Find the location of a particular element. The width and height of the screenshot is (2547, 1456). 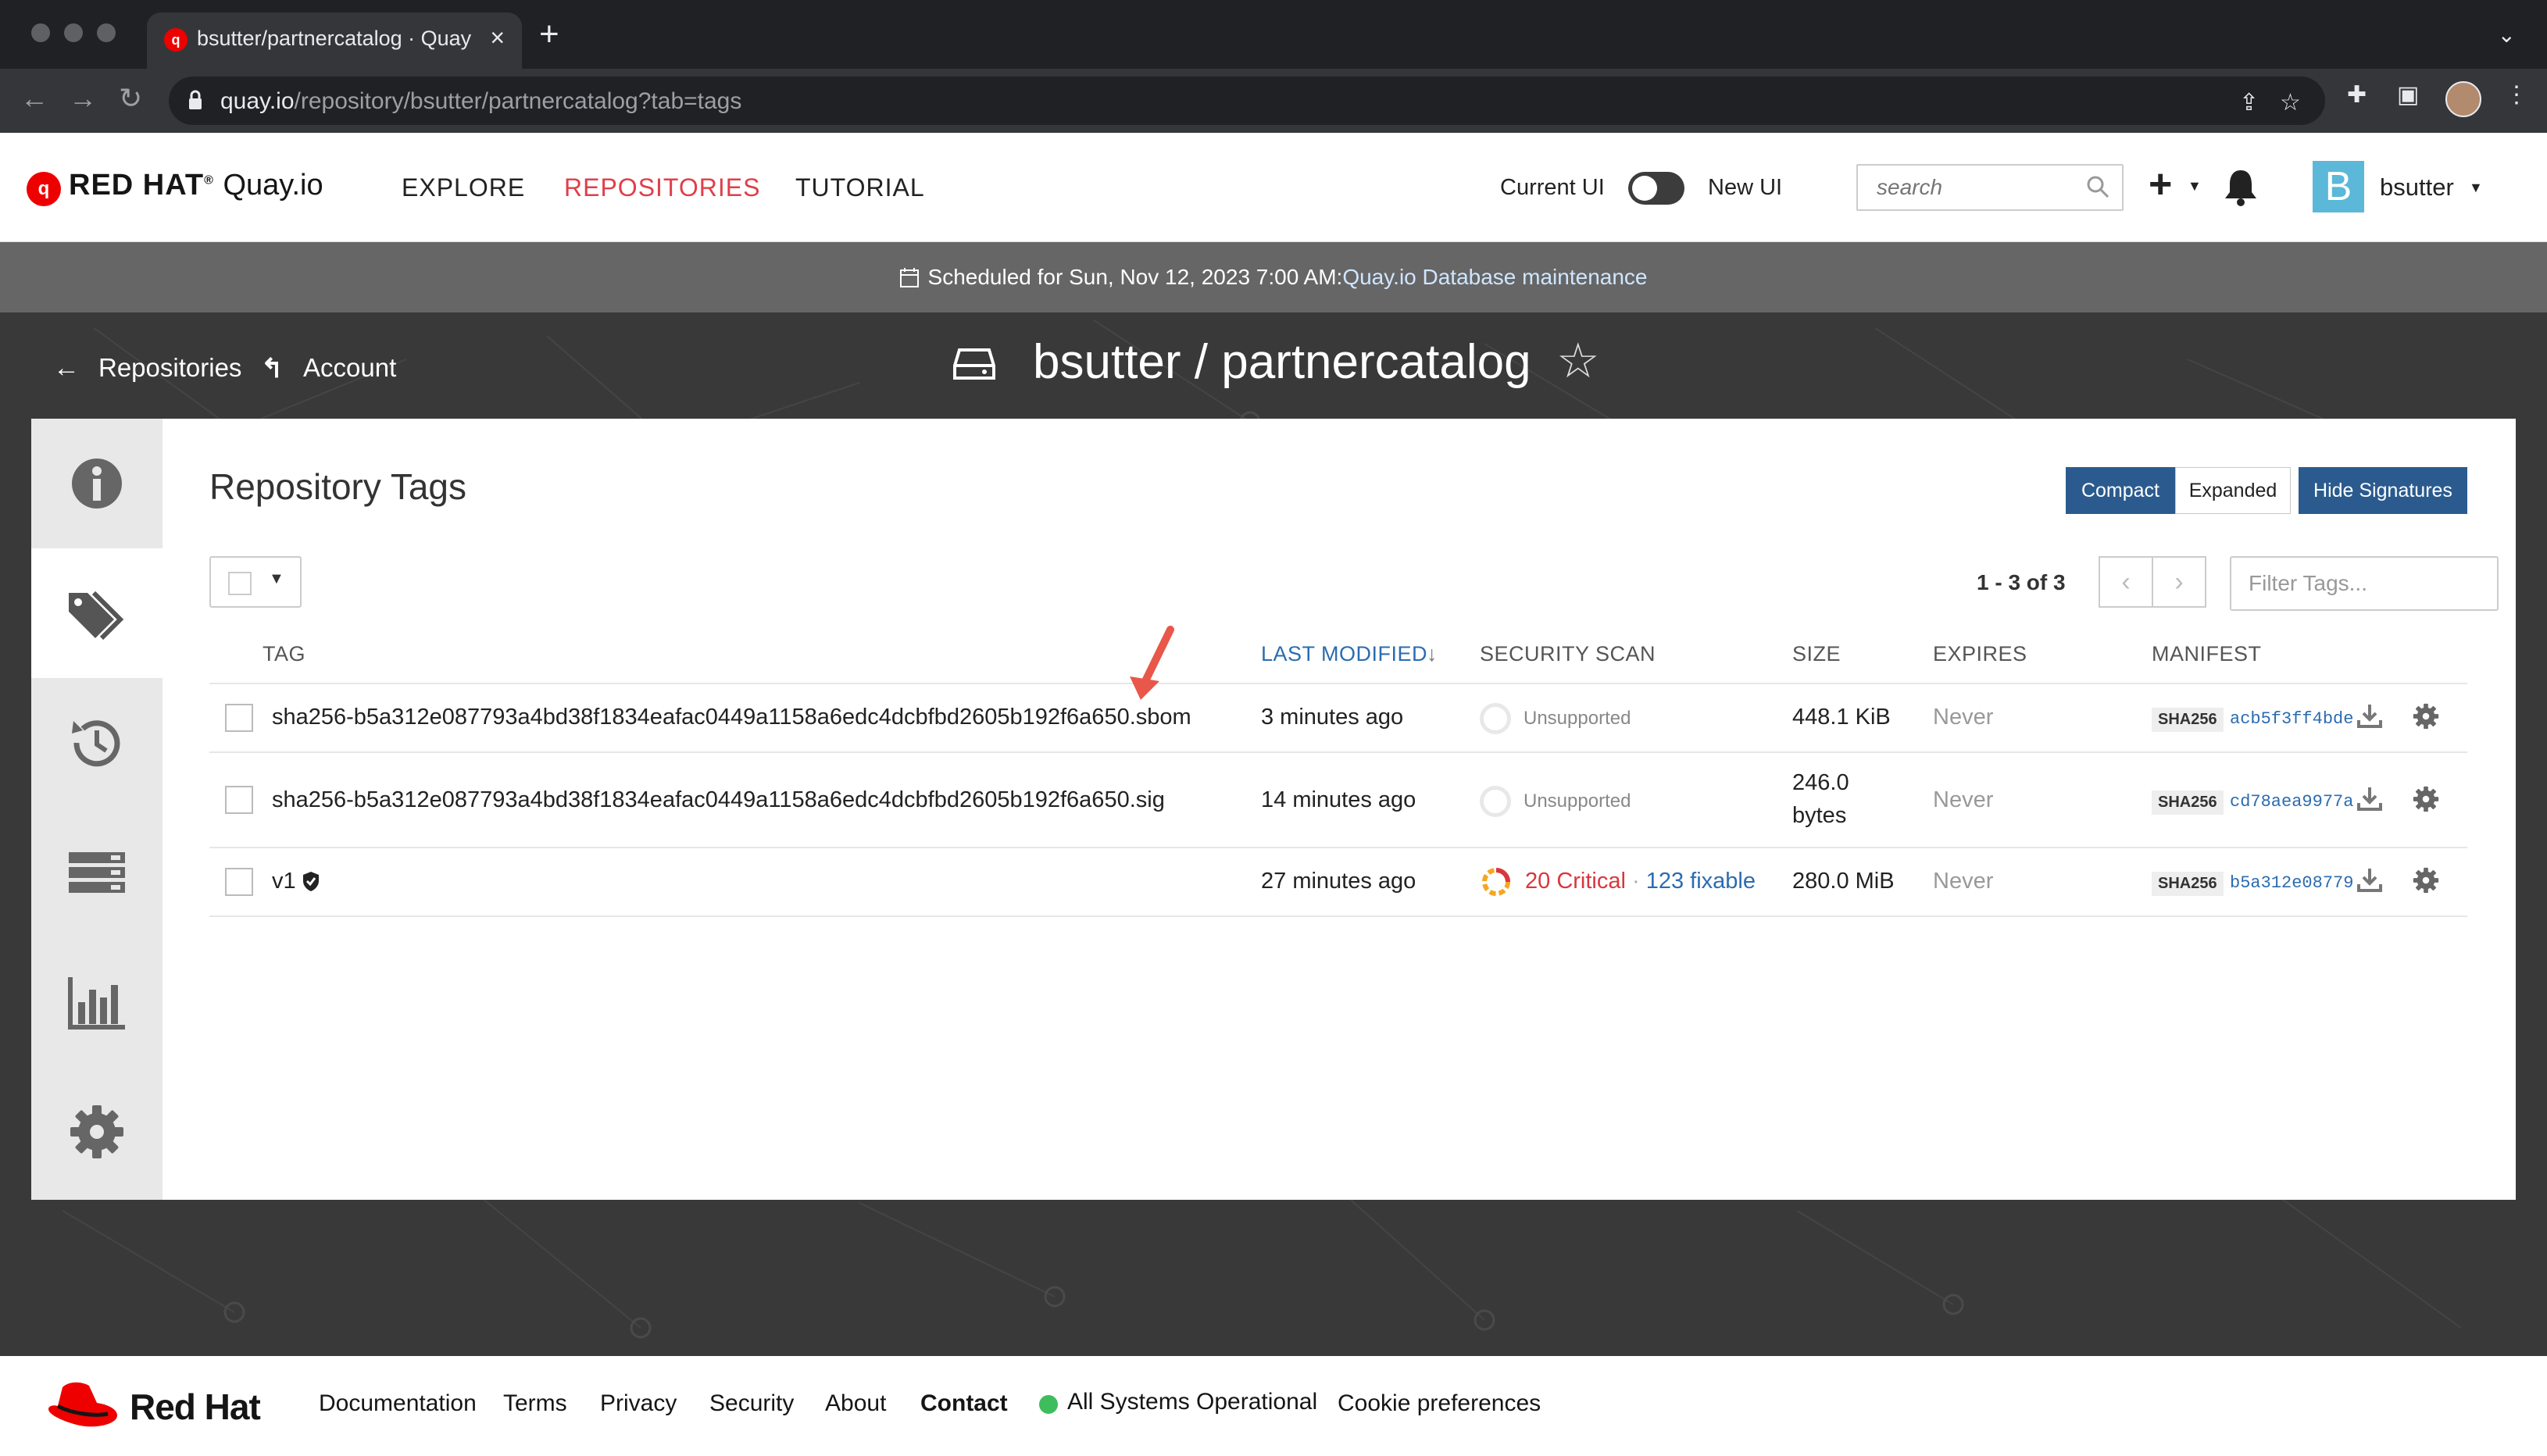

cookie-preferences-link: Cookie preferences is located at coordinates (1440, 1403).